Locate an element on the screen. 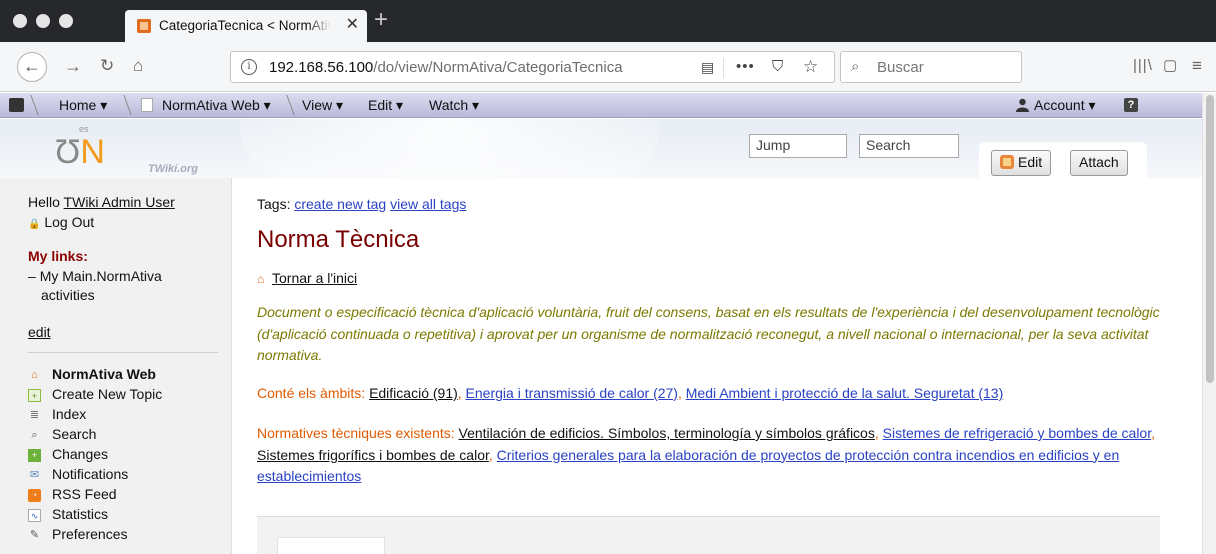  twiki-header: es ƱN TWiki.org Jump Search Edit Attach is located at coordinates (601, 148).